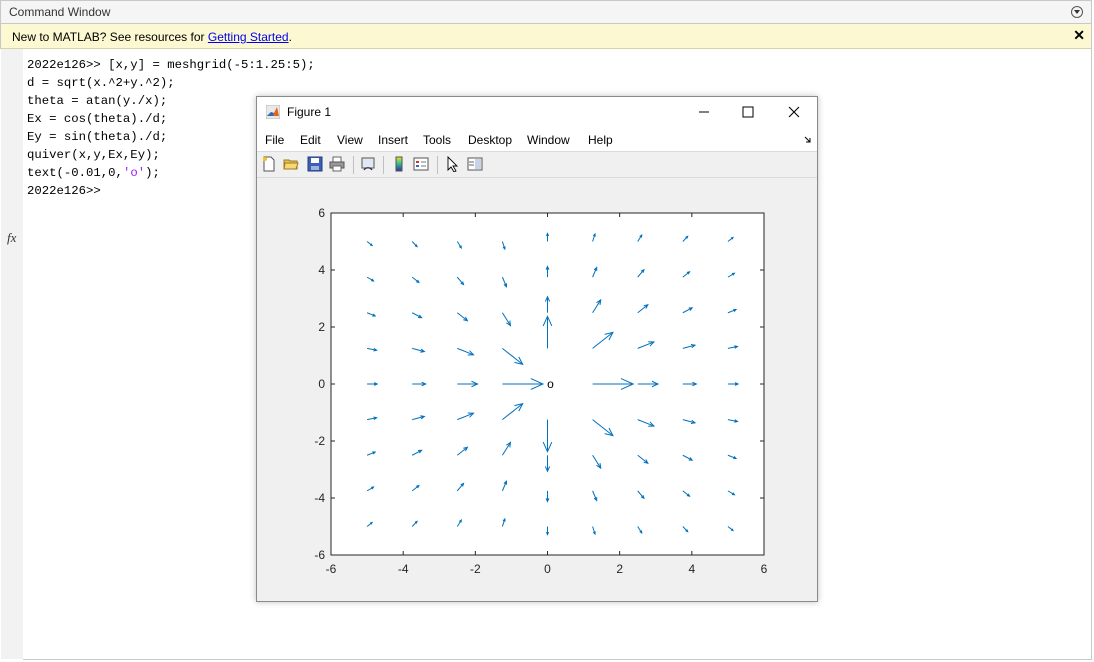 The width and height of the screenshot is (1094, 662). I want to click on print-icon, so click(337, 164).